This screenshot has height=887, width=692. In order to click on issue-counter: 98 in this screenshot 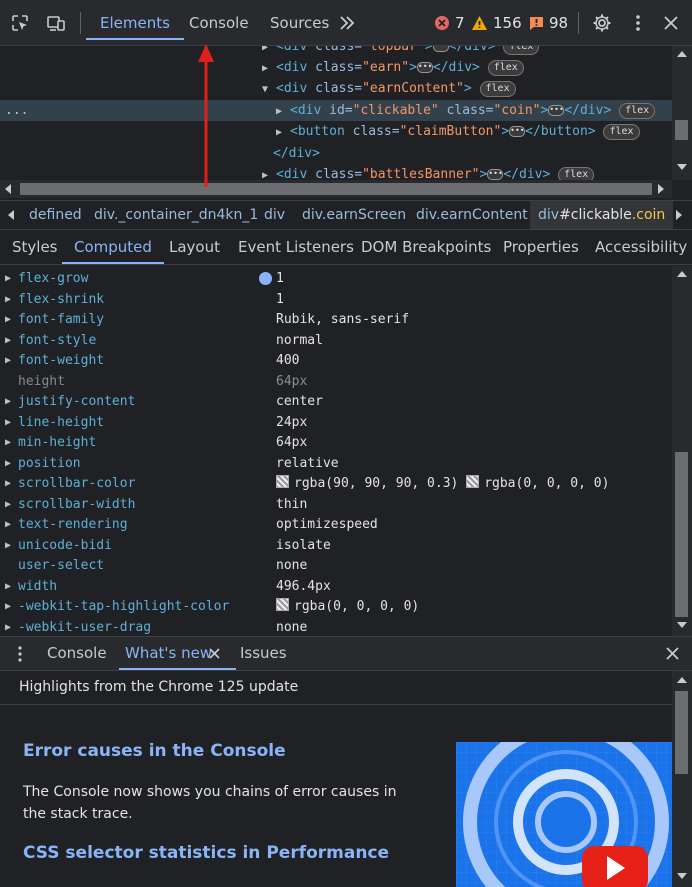, I will do `click(548, 23)`.